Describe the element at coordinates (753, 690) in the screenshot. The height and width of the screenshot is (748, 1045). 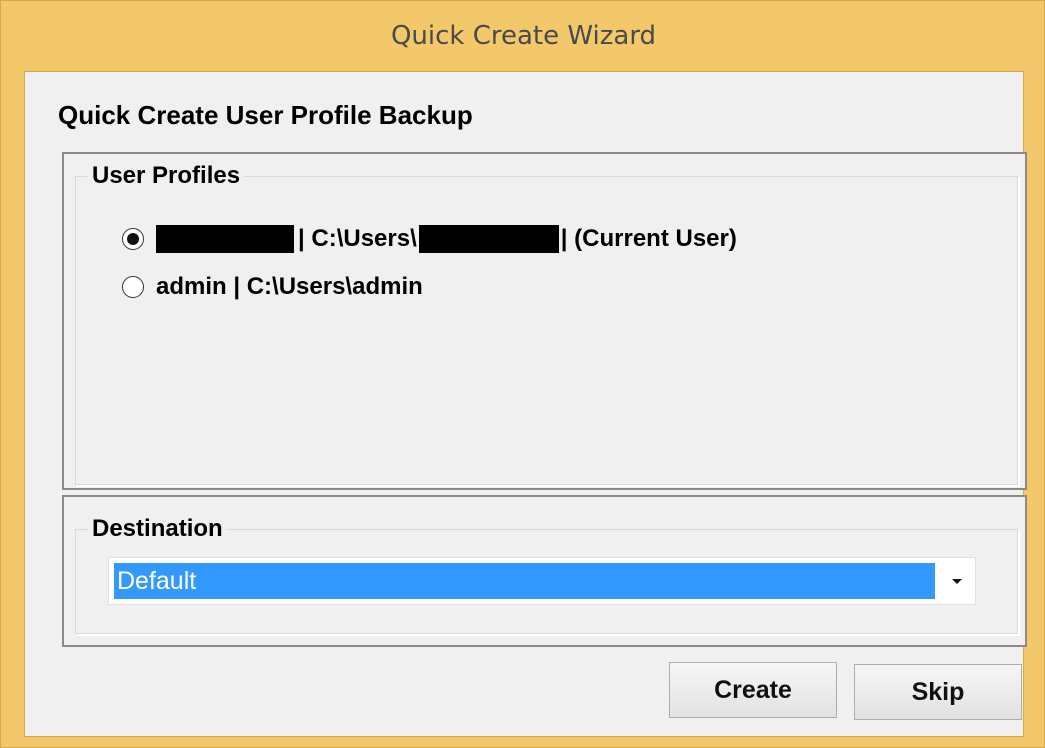
I see `create-button: Create` at that location.